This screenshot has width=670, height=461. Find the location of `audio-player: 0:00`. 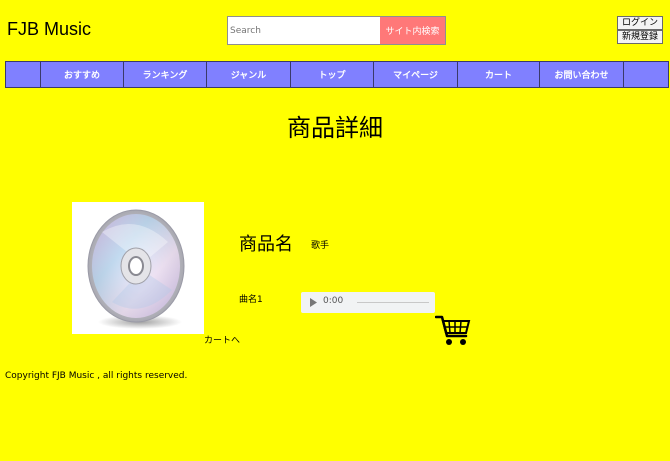

audio-player: 0:00 is located at coordinates (368, 302).